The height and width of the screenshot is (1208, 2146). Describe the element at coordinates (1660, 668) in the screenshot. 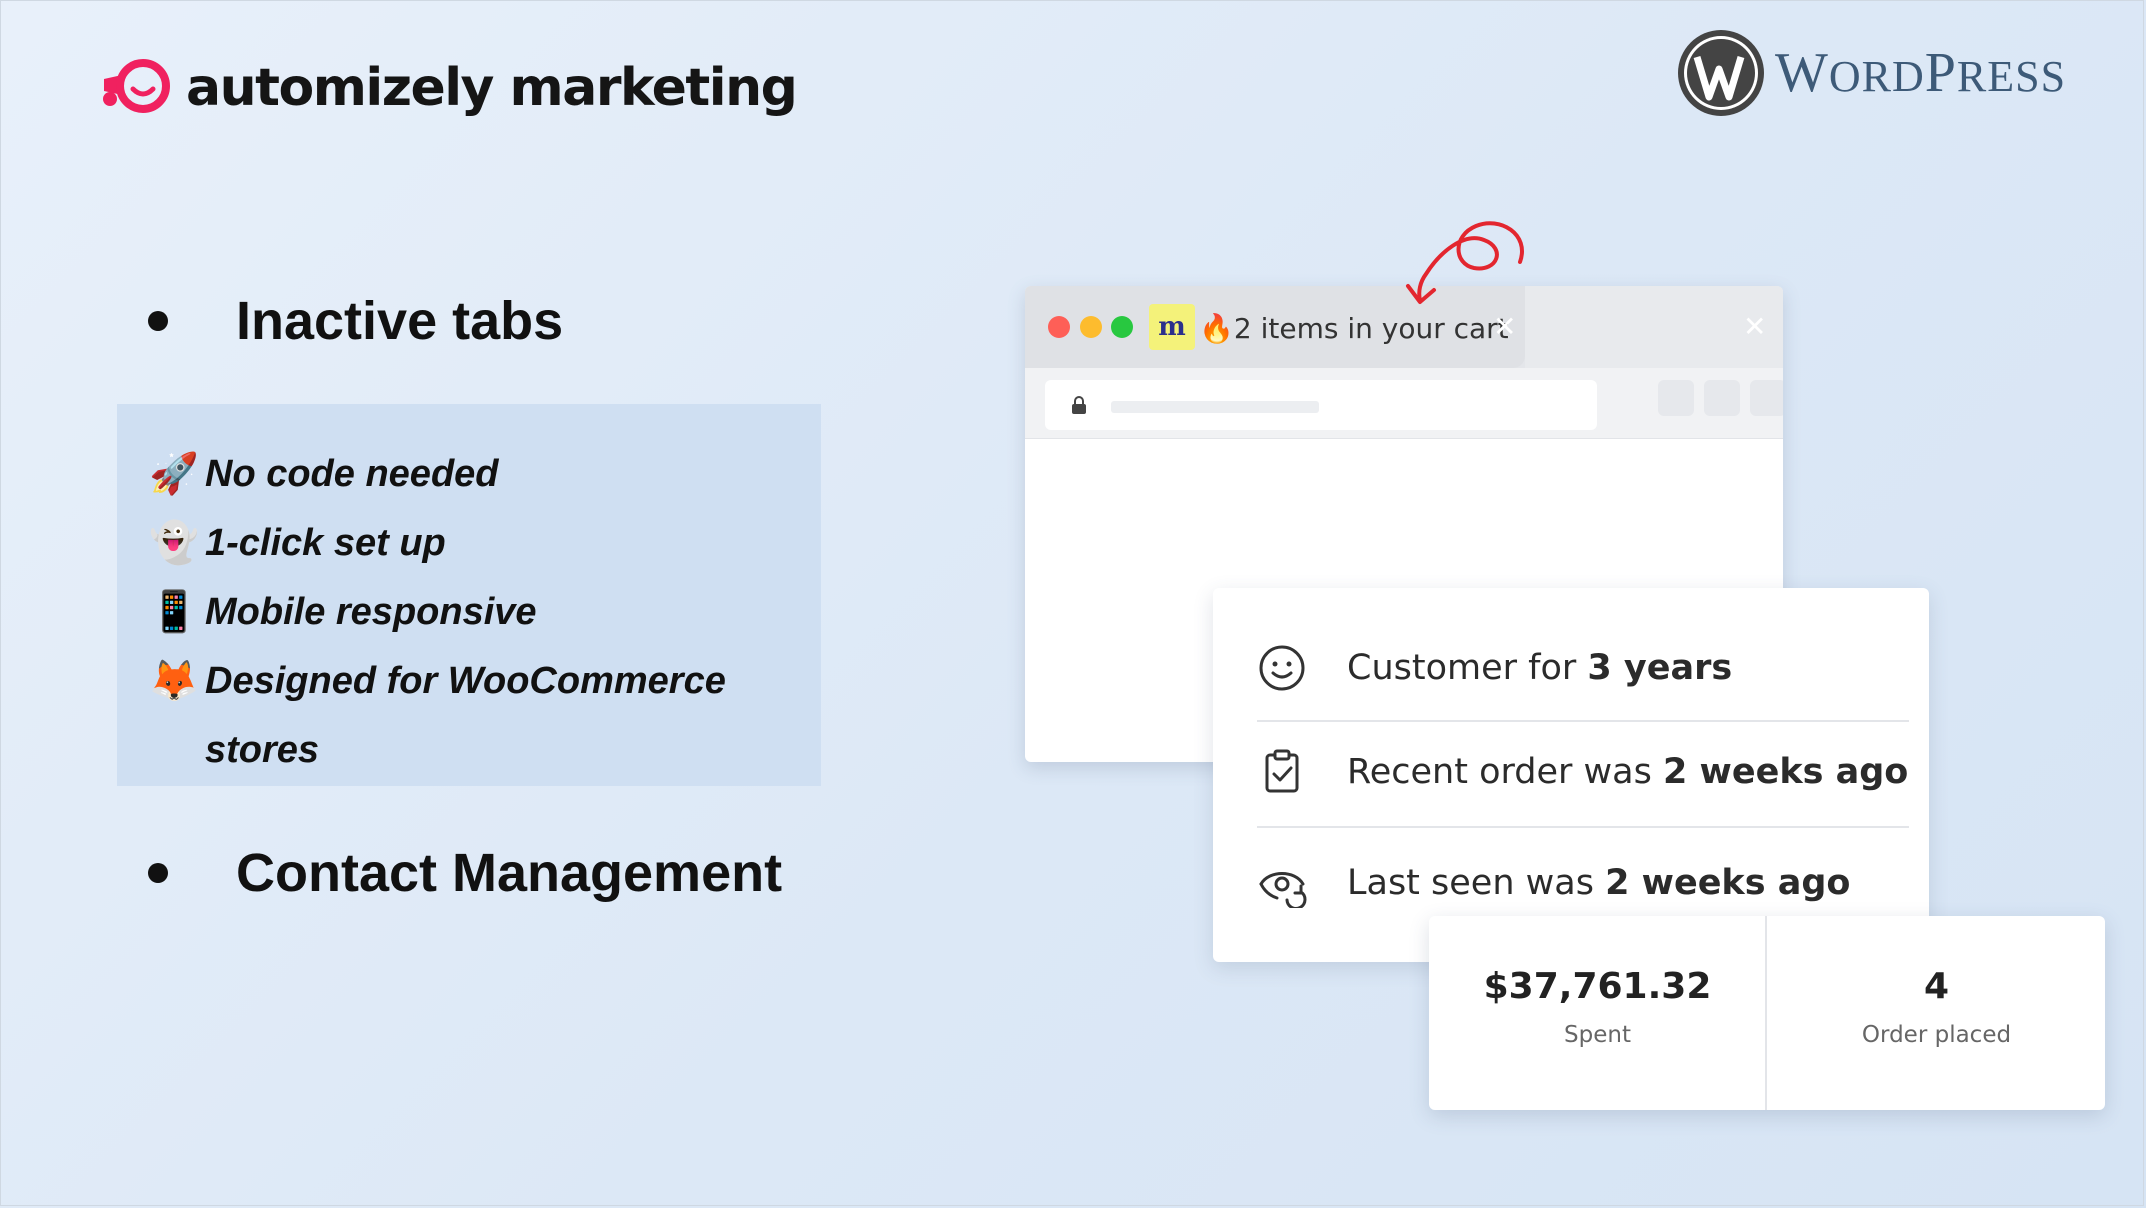

I see `row-emphasis: 3 years` at that location.